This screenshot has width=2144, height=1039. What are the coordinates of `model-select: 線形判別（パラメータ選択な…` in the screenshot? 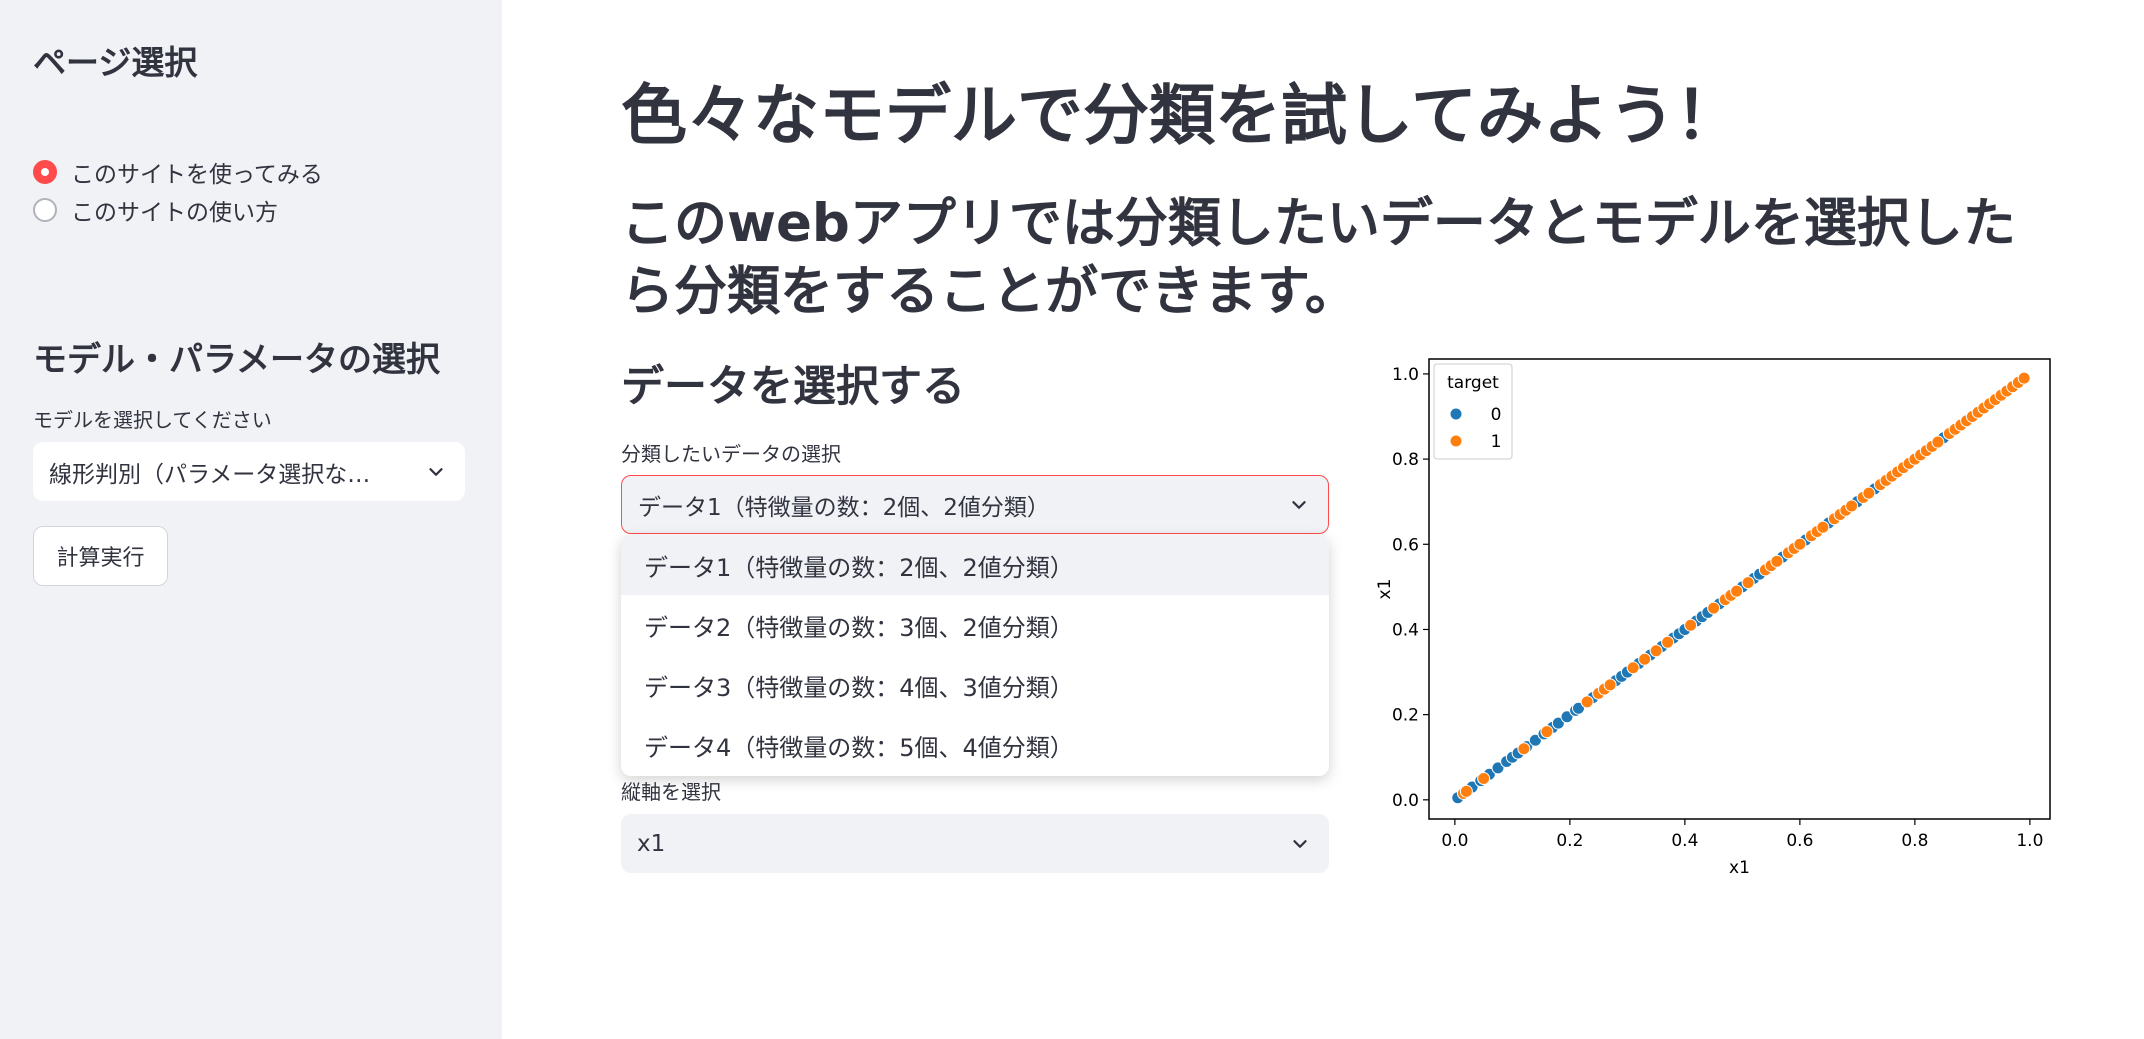 It's located at (249, 471).